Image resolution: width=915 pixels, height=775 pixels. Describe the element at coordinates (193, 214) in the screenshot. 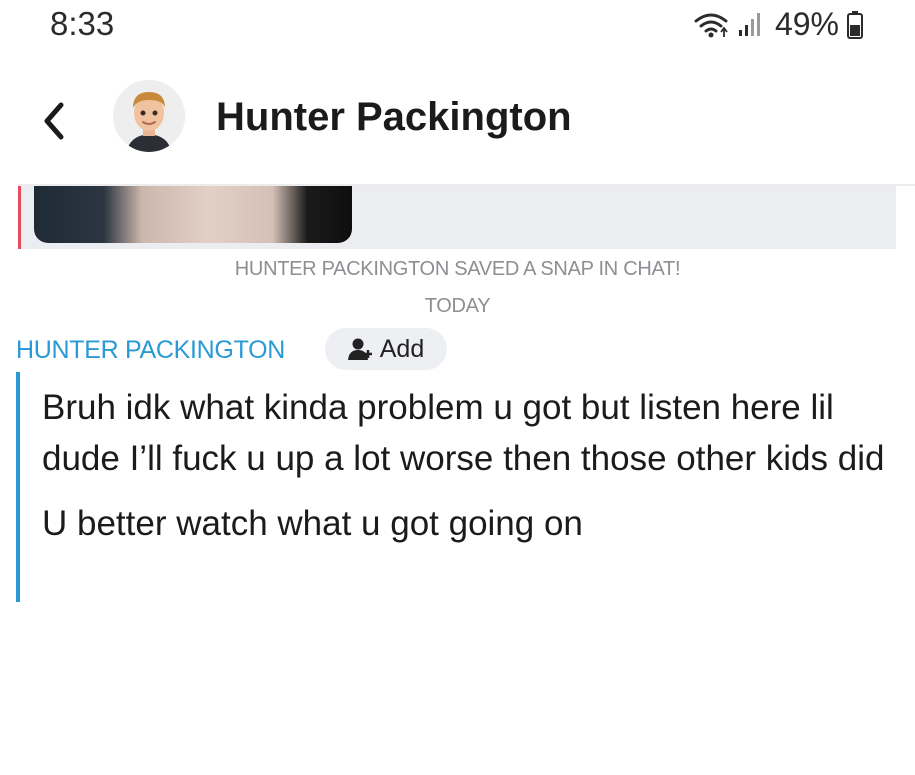

I see `snap-thumbnail` at that location.